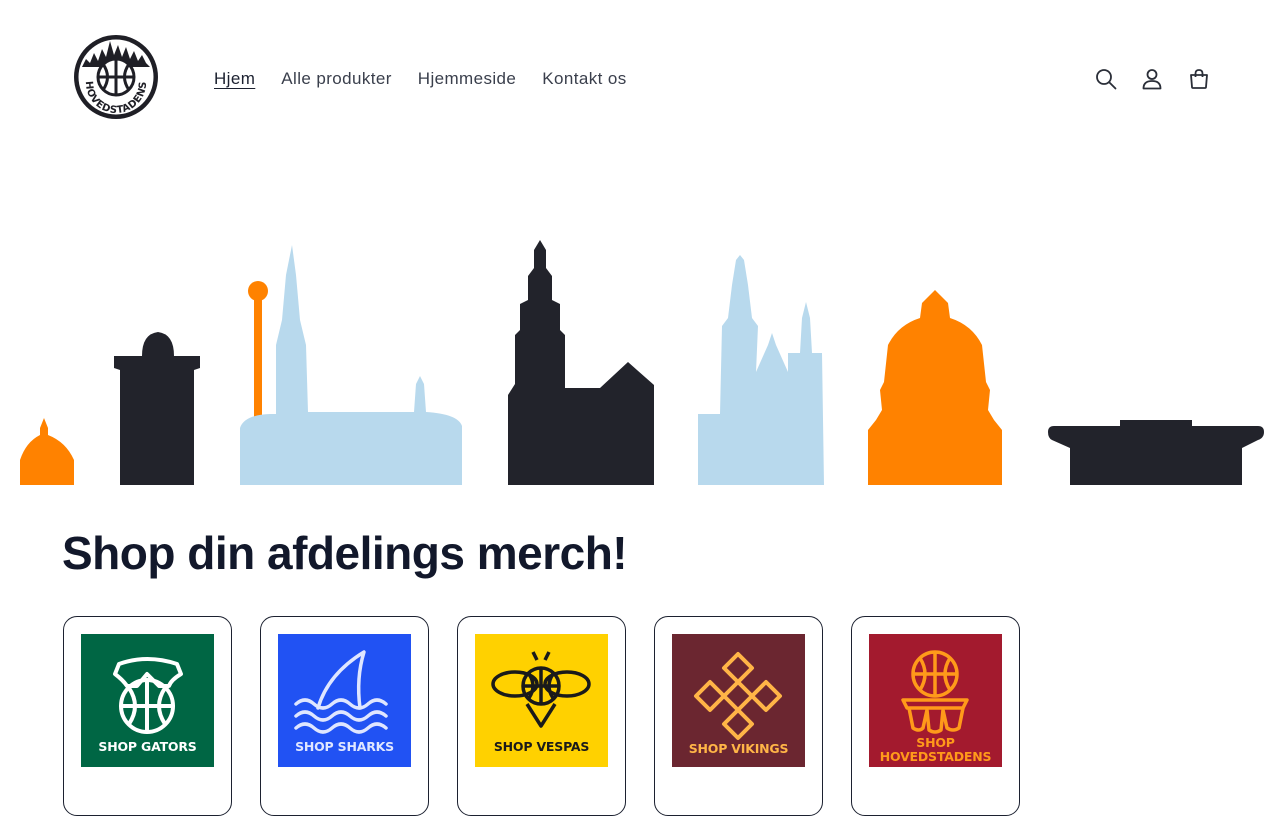  I want to click on cart-icon, so click(1199, 79).